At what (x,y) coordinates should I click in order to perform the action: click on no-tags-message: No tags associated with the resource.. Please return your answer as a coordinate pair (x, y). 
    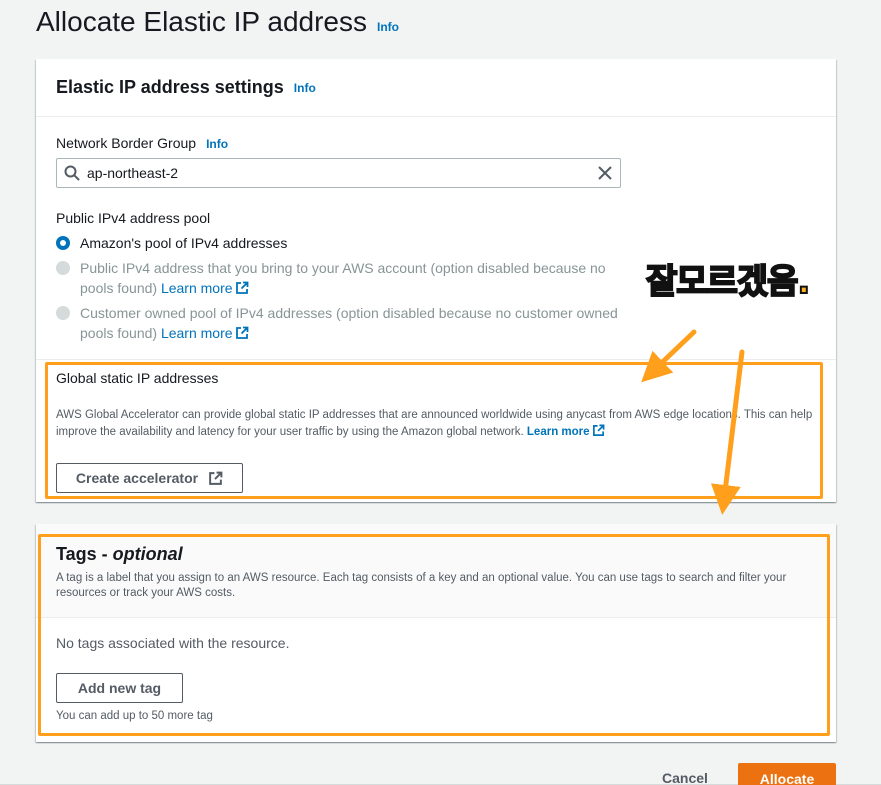
    Looking at the image, I should click on (173, 643).